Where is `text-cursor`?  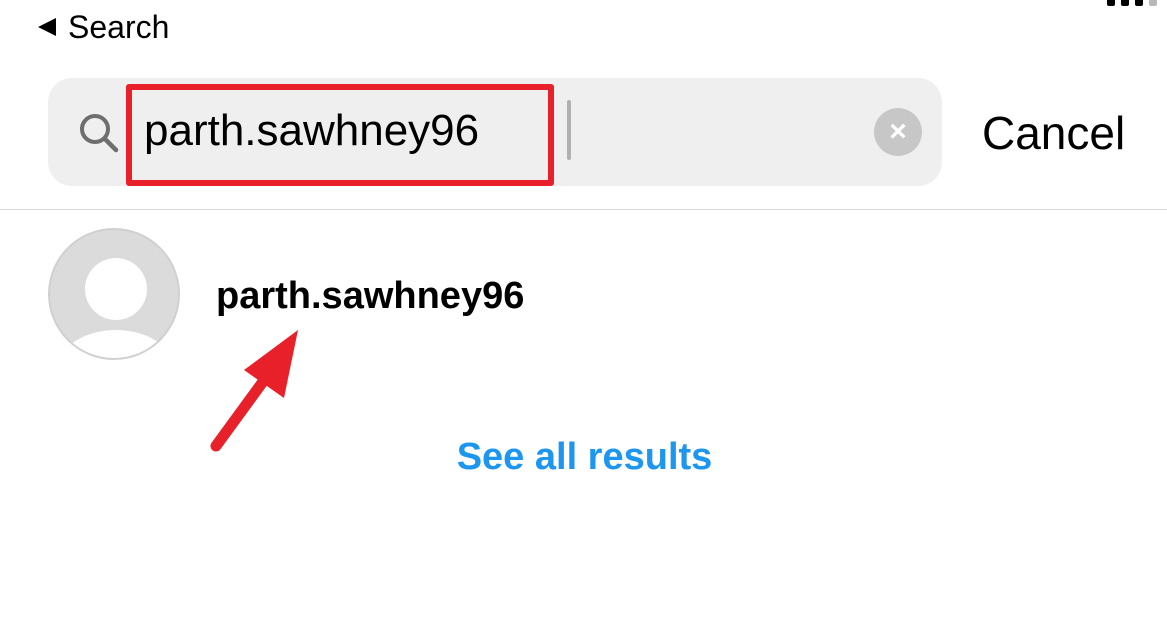
text-cursor is located at coordinates (569, 130).